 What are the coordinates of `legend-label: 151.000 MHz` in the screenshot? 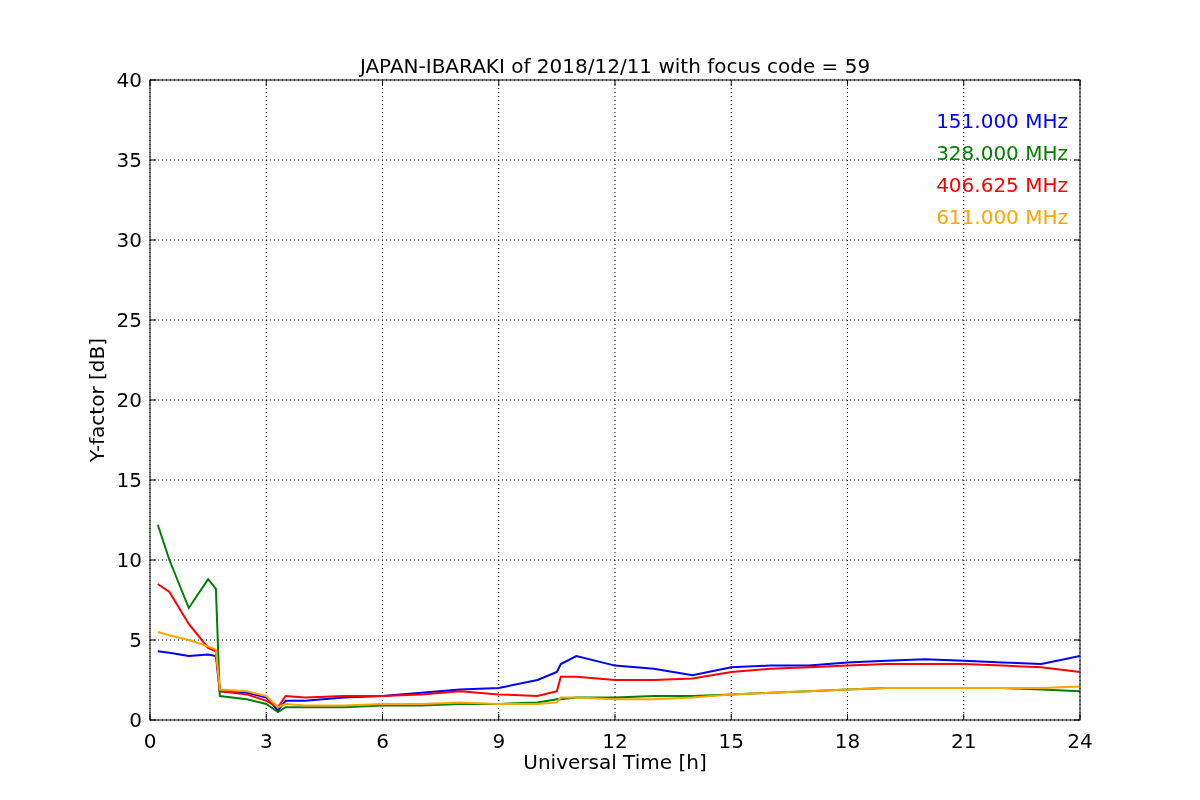 It's located at (1002, 121).